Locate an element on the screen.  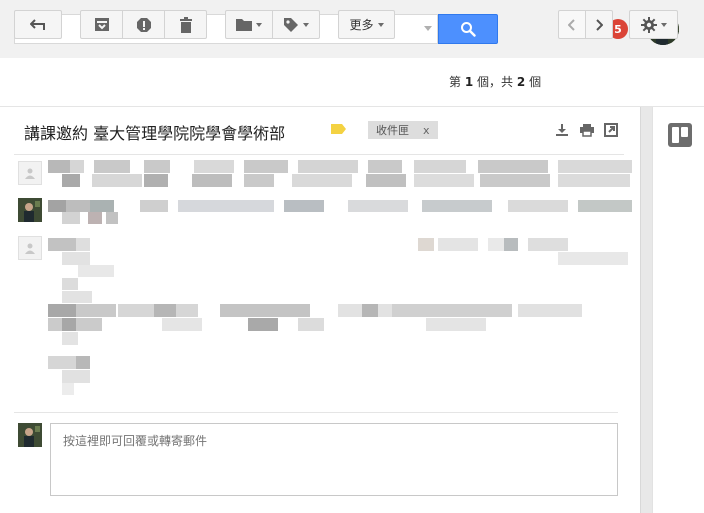
report-spam-icon is located at coordinates (143, 24).